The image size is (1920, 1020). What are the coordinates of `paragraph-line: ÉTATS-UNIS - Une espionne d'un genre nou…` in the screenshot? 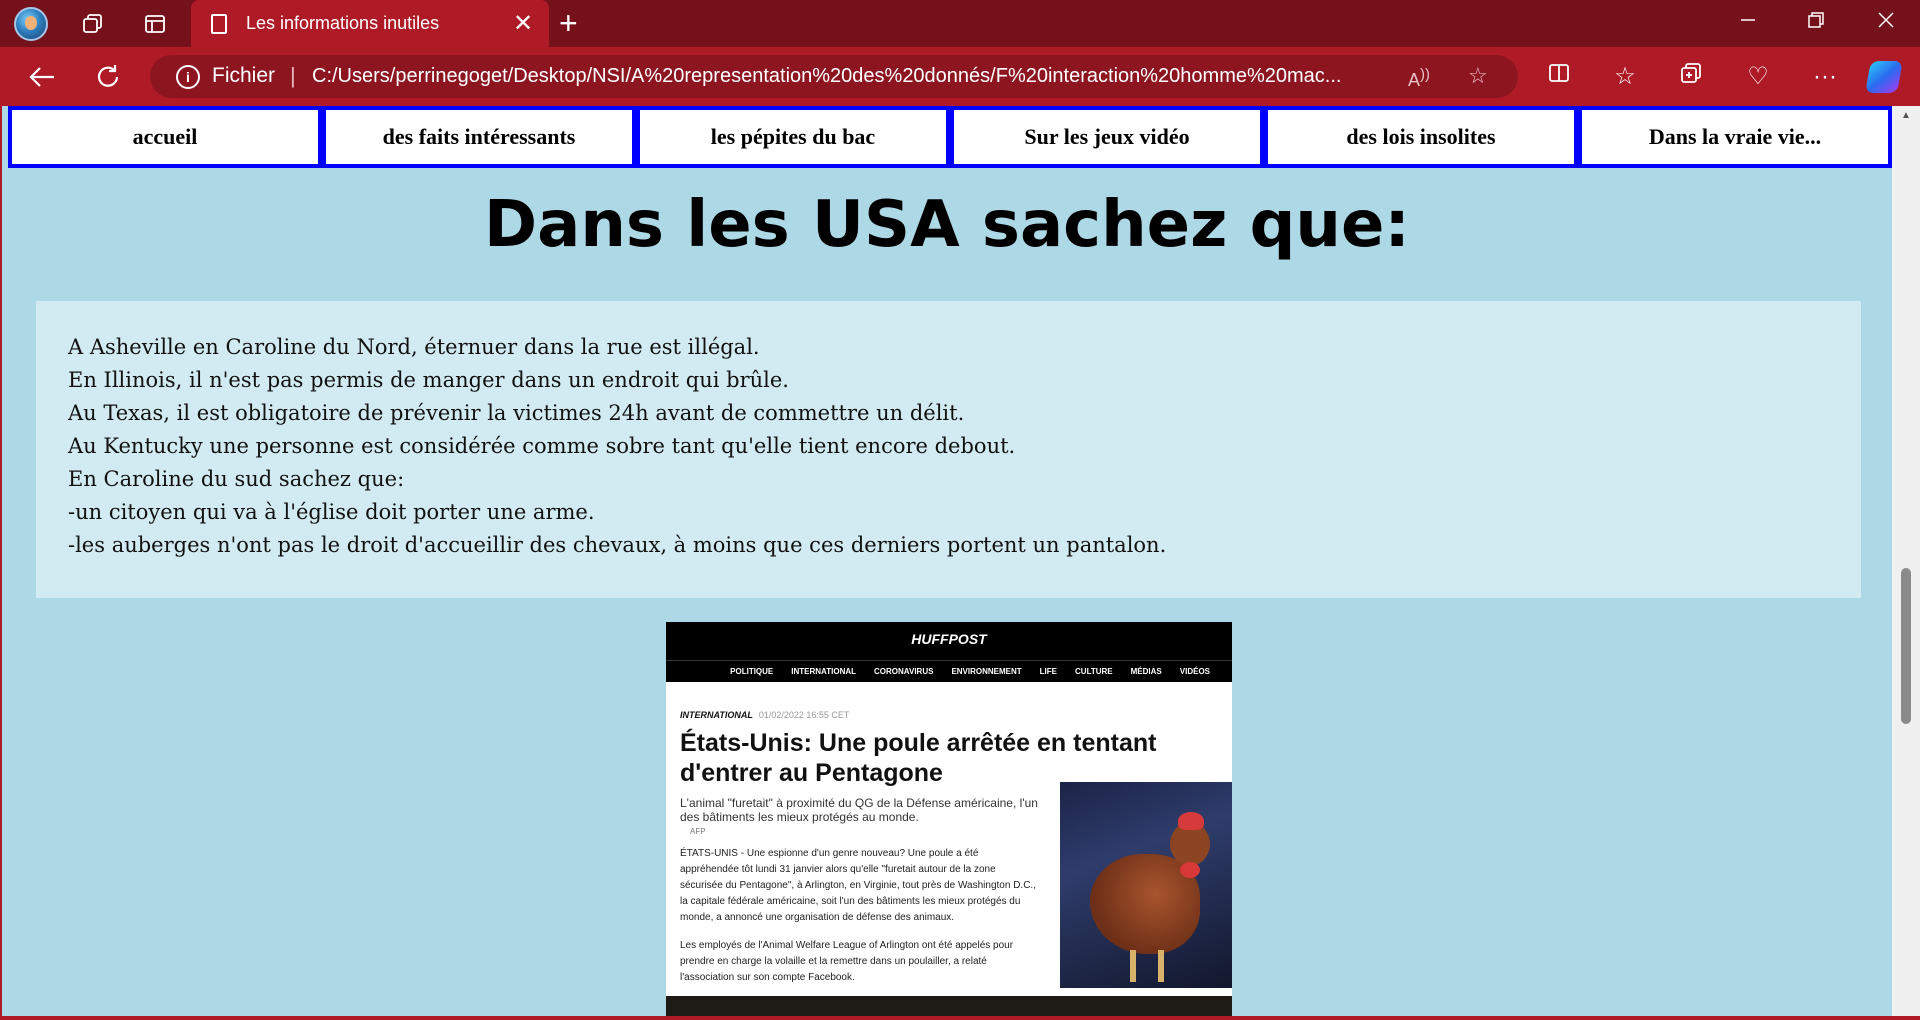 It's located at (829, 853).